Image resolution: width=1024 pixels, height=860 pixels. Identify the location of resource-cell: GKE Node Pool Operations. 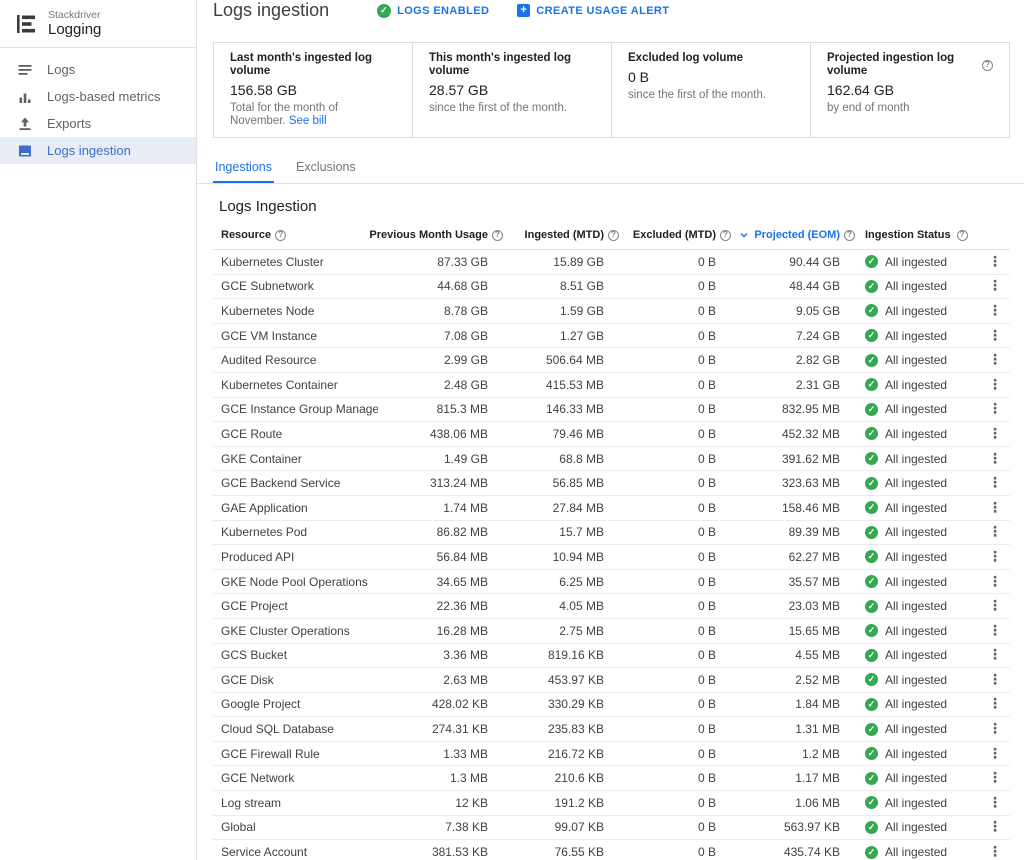
(294, 581).